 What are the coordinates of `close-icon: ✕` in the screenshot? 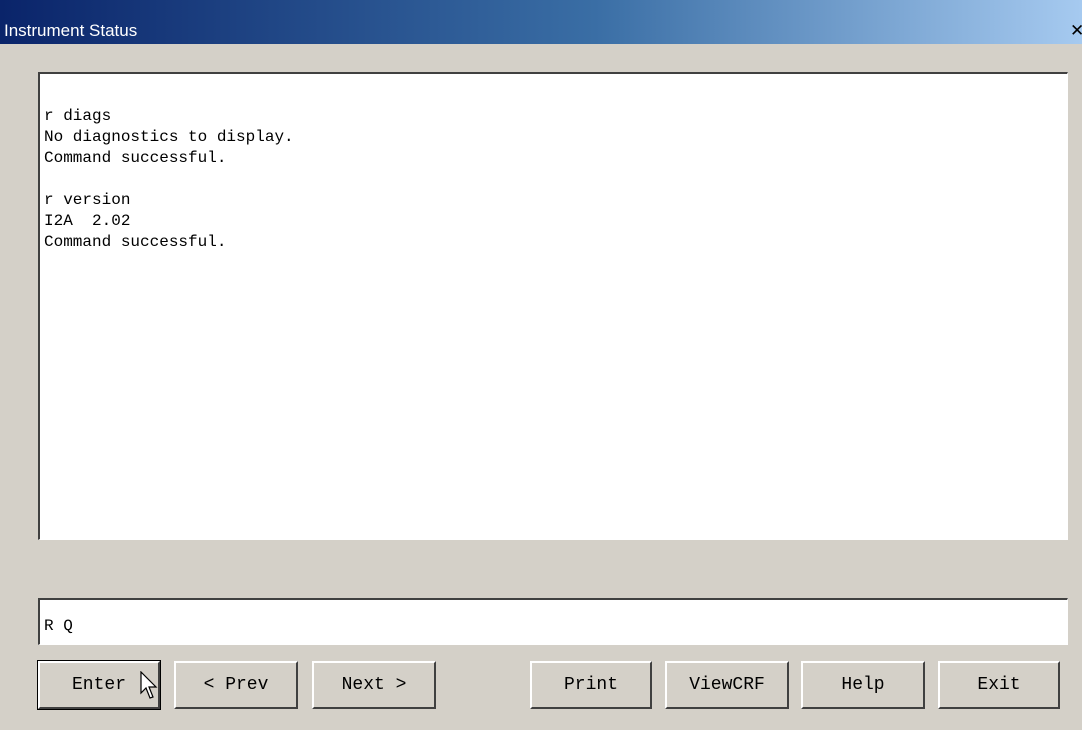 It's located at (1076, 30).